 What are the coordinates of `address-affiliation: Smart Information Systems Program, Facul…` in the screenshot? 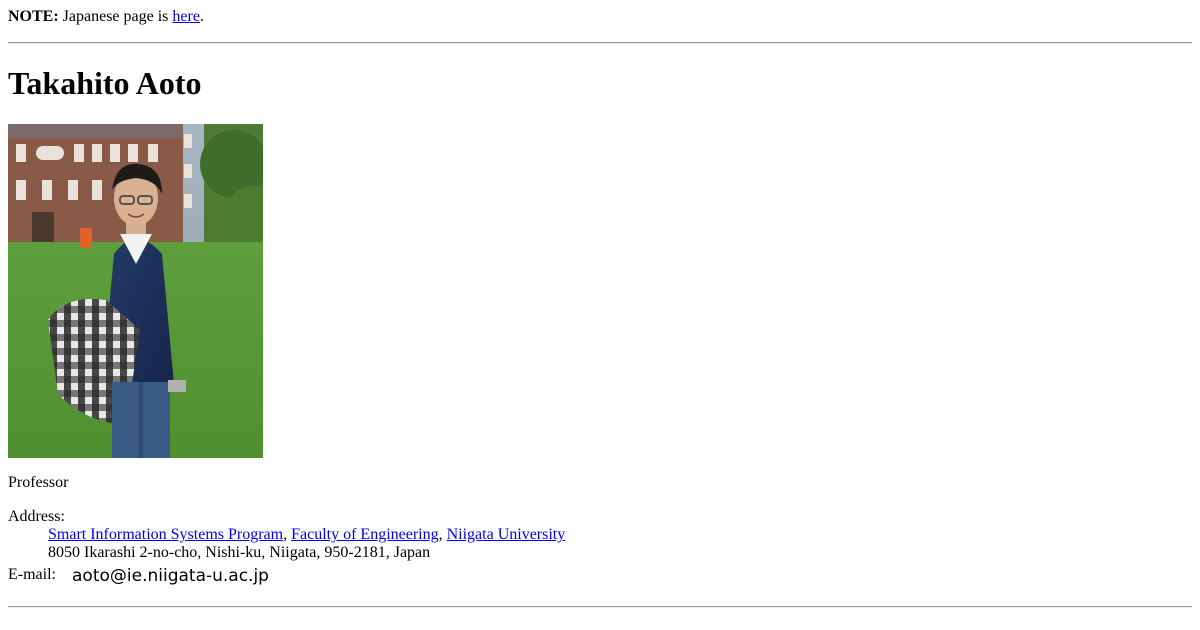 It's located at (306, 535).